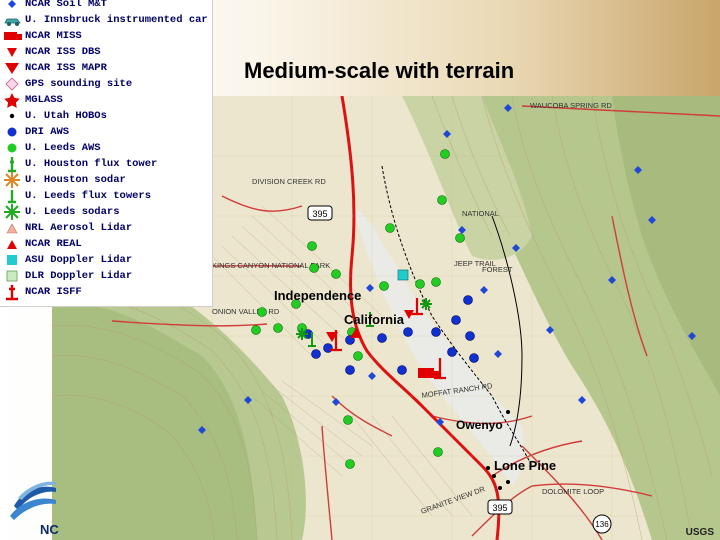 The height and width of the screenshot is (540, 720). Describe the element at coordinates (49, 529) in the screenshot. I see `logo-text: NC` at that location.